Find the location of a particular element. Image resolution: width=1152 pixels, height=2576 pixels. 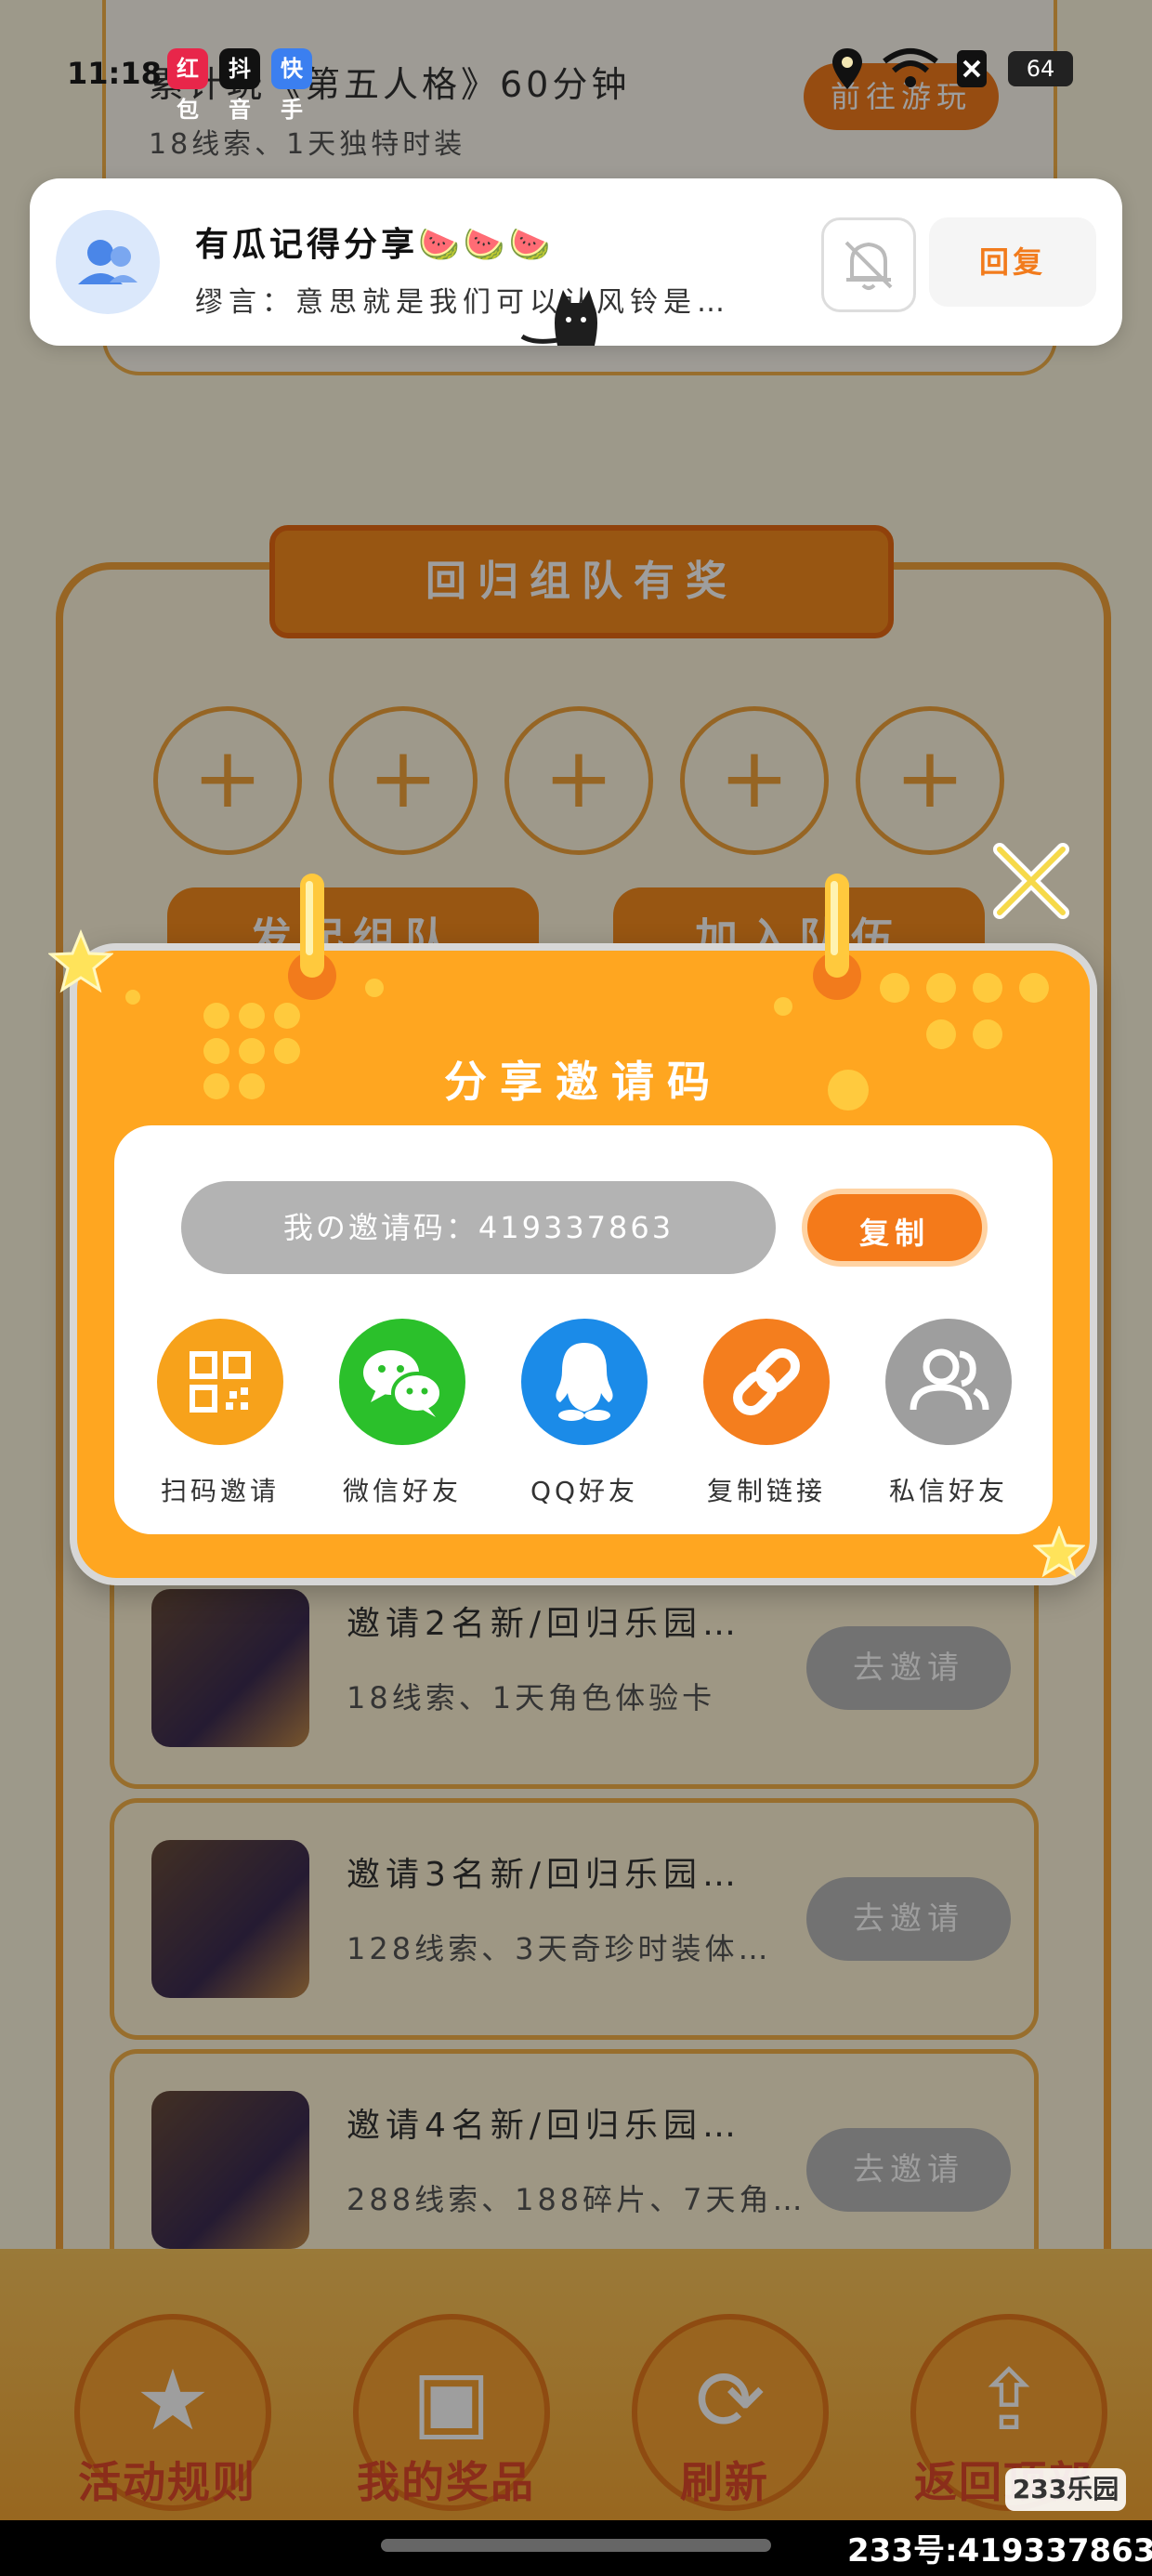

mute-button is located at coordinates (868, 264).